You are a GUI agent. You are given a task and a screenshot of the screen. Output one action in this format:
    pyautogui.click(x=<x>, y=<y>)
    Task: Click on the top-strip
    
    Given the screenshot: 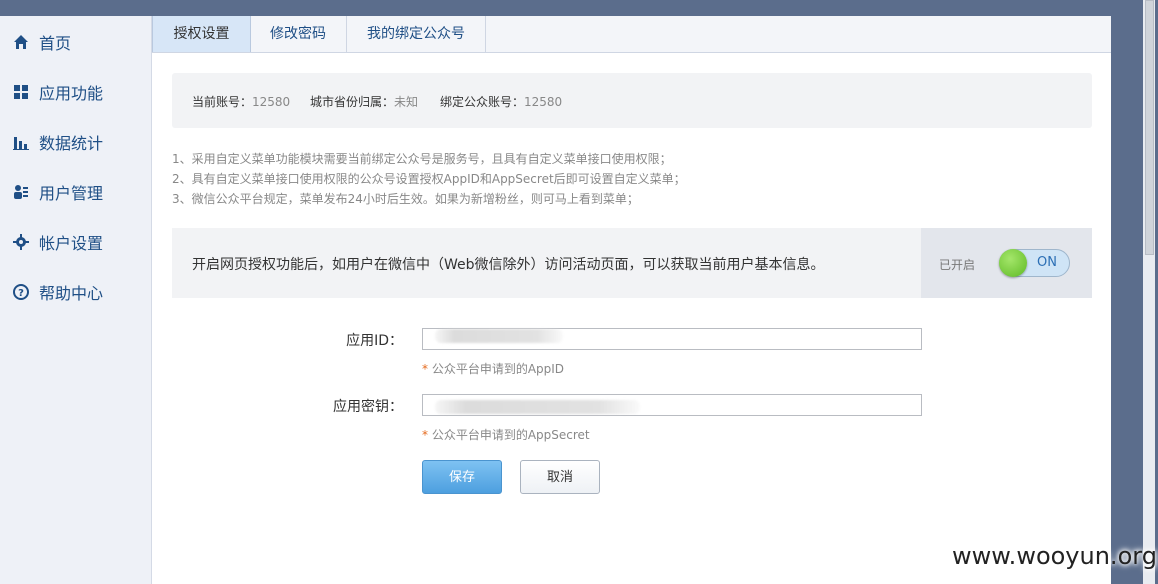 What is the action you would take?
    pyautogui.click(x=570, y=8)
    